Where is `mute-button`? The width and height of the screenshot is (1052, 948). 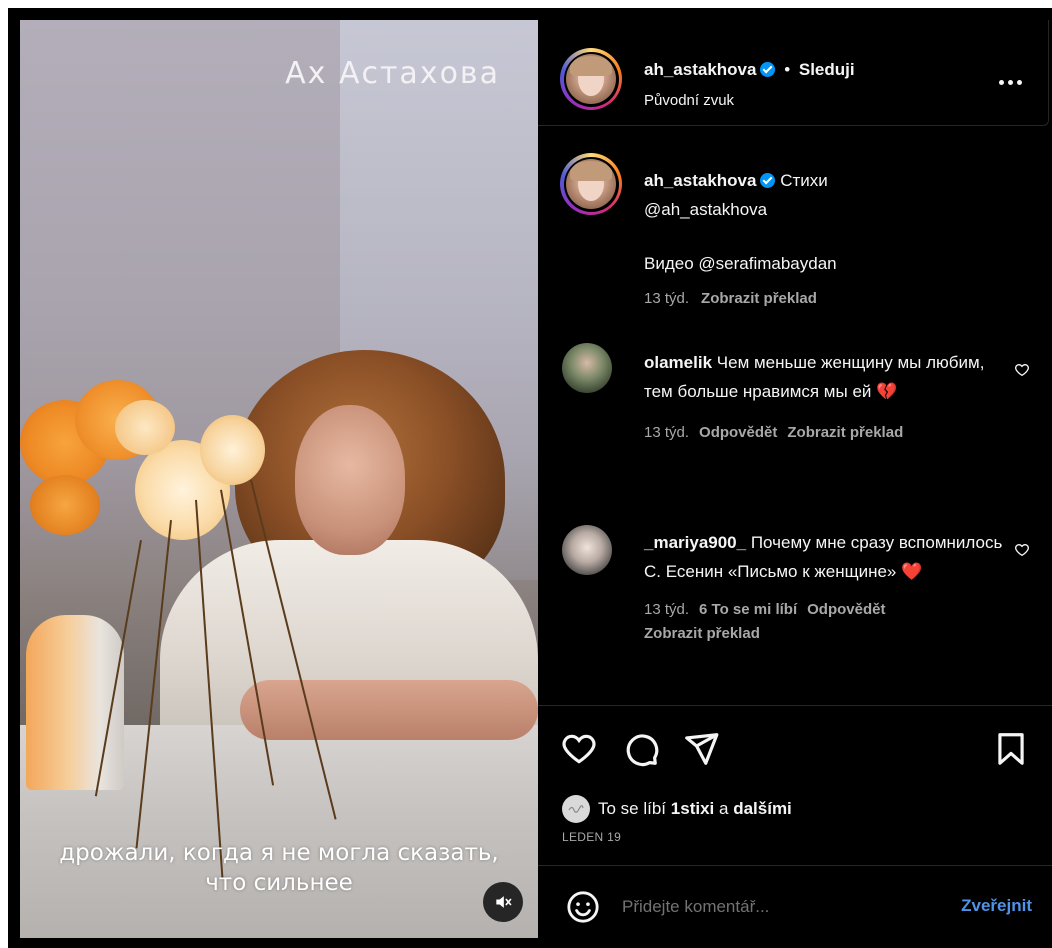 mute-button is located at coordinates (503, 902).